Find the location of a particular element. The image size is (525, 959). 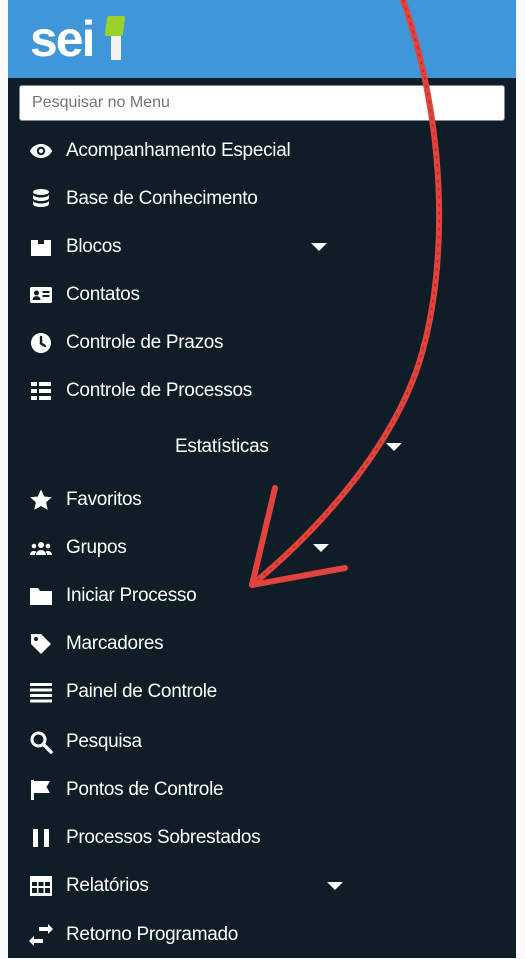

menu-item-estatisticas: Estatísticas is located at coordinates (262, 447).